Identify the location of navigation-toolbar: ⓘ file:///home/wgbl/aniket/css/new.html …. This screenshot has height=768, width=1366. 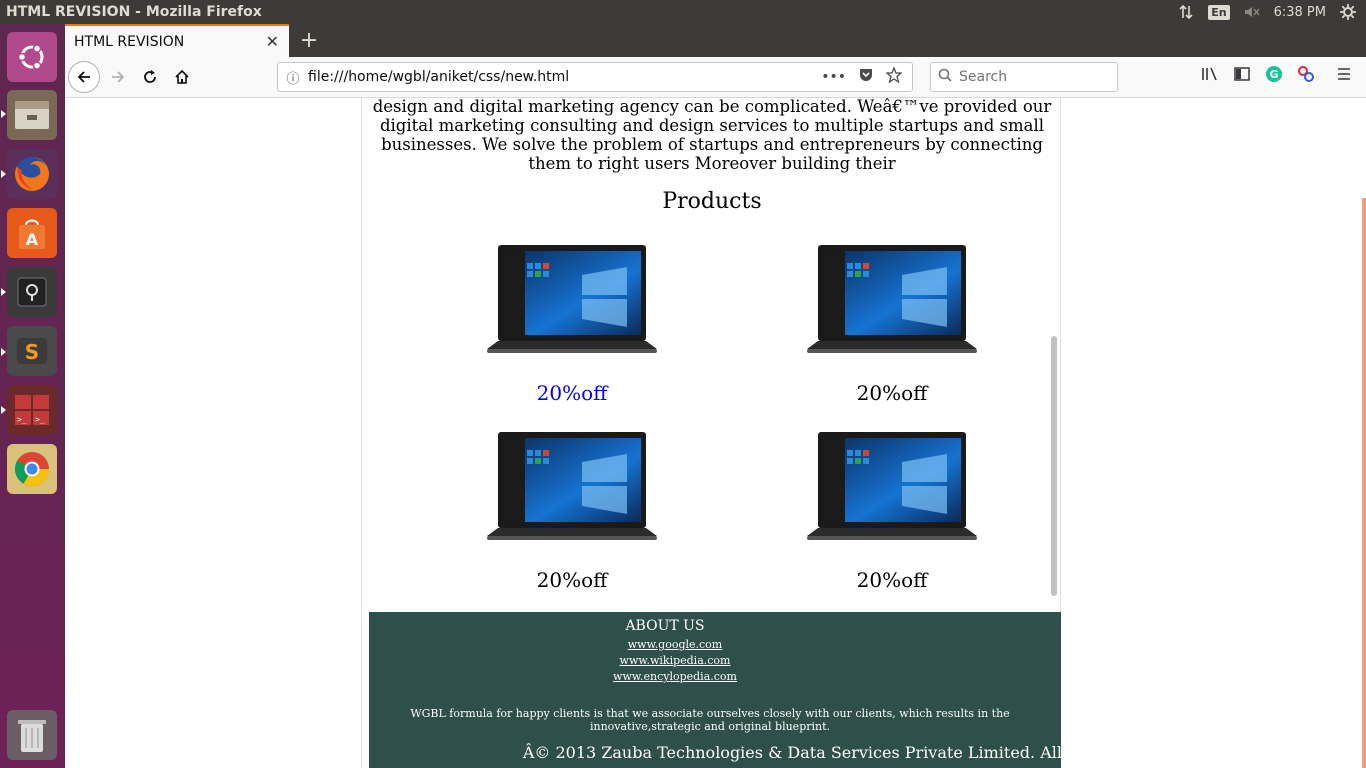
(715, 77).